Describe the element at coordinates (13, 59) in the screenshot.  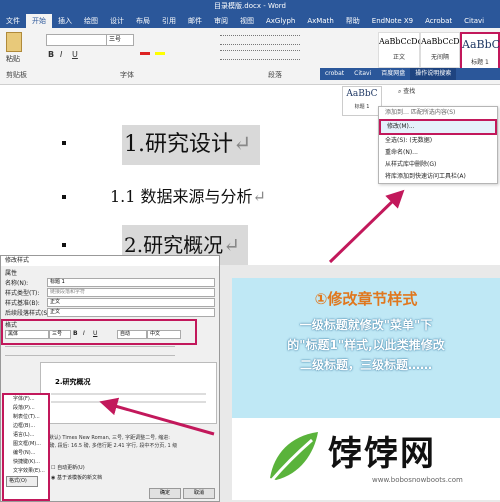
I see `paste-button: 粘贴` at that location.